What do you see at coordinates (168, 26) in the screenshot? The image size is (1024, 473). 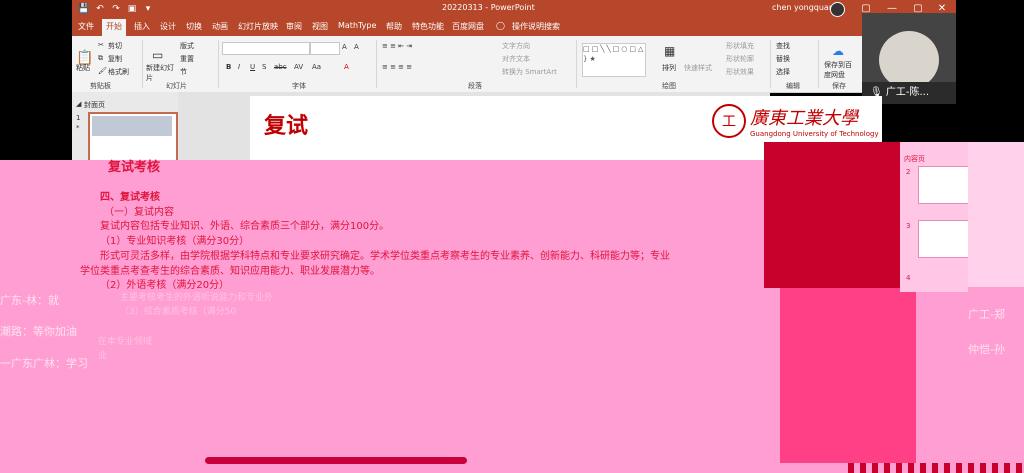 I see `tab-design: 设计` at bounding box center [168, 26].